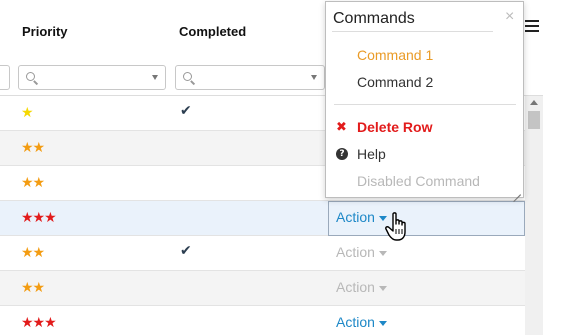 Image resolution: width=563 pixels, height=335 pixels. What do you see at coordinates (395, 226) in the screenshot?
I see `hand-pointer-cursor-icon` at bounding box center [395, 226].